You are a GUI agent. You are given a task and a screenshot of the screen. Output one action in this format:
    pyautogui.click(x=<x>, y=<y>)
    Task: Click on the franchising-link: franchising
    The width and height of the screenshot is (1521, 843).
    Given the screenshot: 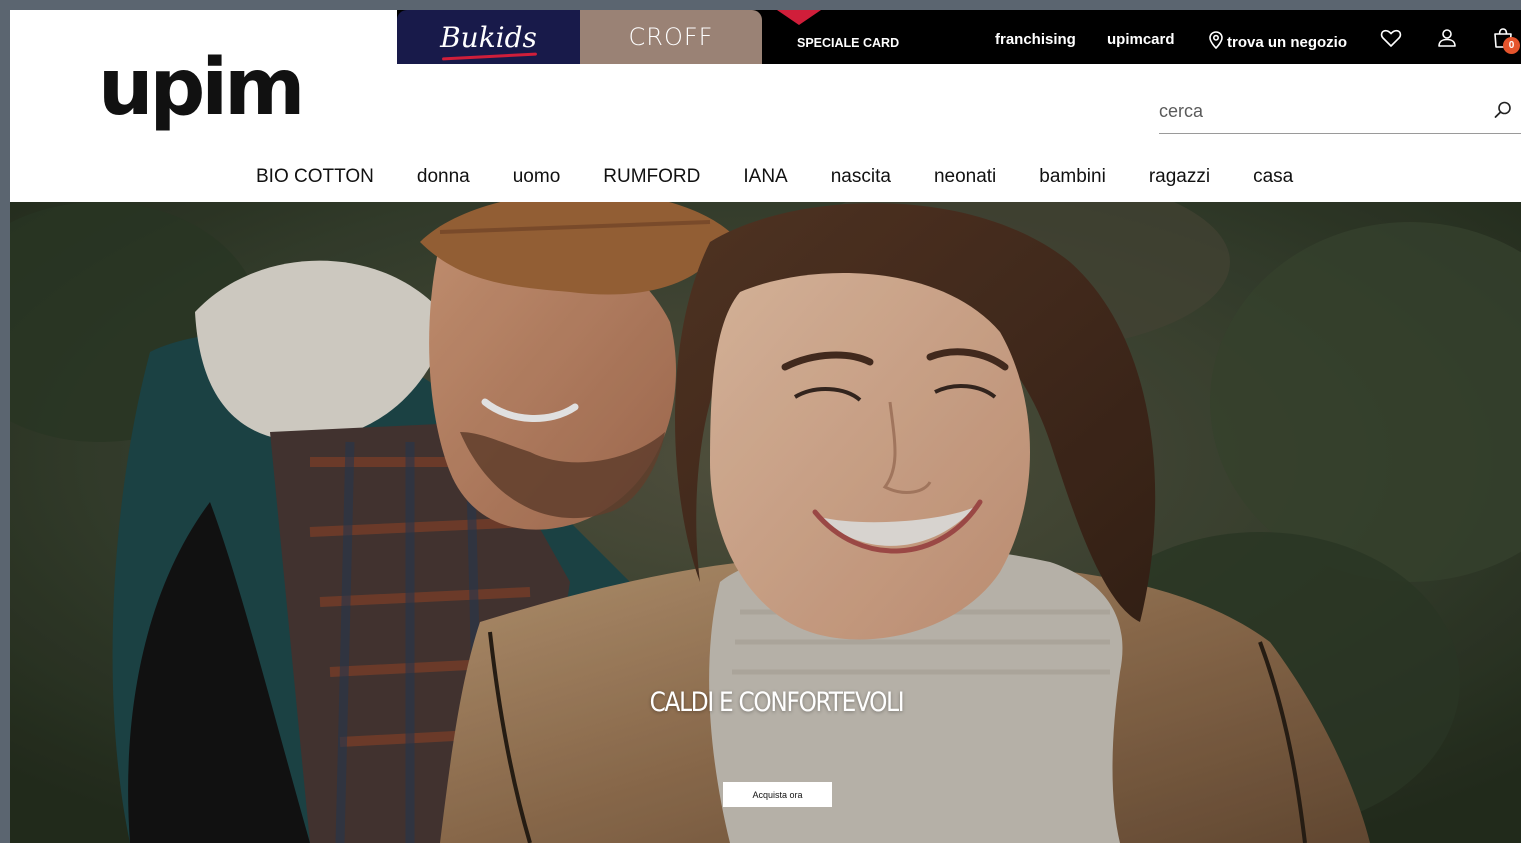 What is the action you would take?
    pyautogui.click(x=1035, y=39)
    